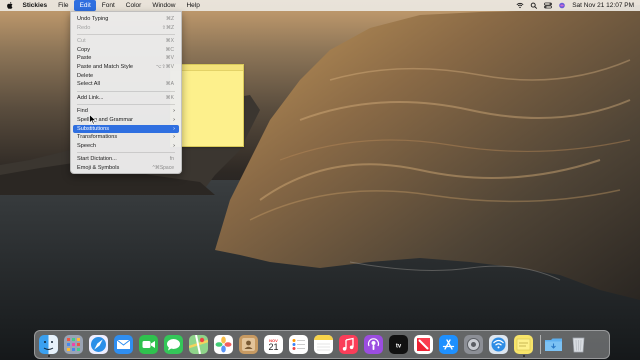 This screenshot has width=640, height=360. Describe the element at coordinates (93, 128) in the screenshot. I see `menu-item-label: Substitutions` at that location.